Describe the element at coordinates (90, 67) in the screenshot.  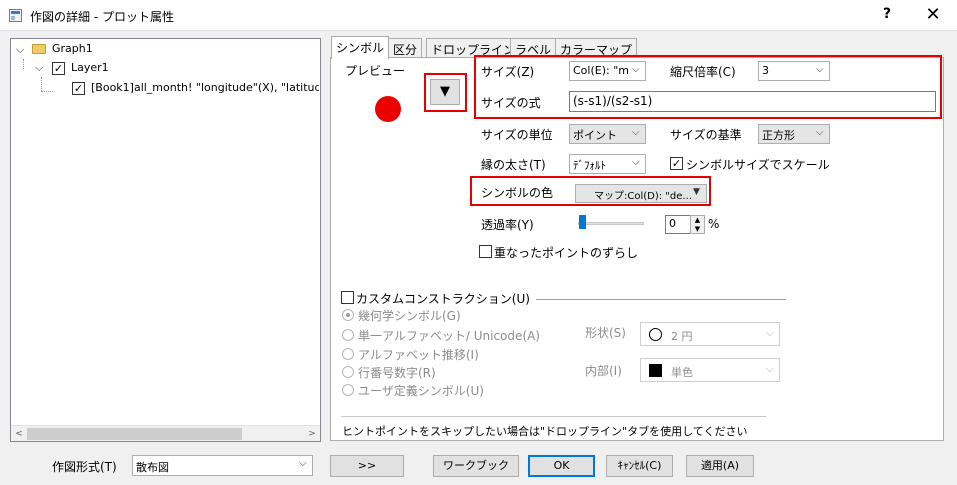
I see `tree-item-layer: Layer1` at that location.